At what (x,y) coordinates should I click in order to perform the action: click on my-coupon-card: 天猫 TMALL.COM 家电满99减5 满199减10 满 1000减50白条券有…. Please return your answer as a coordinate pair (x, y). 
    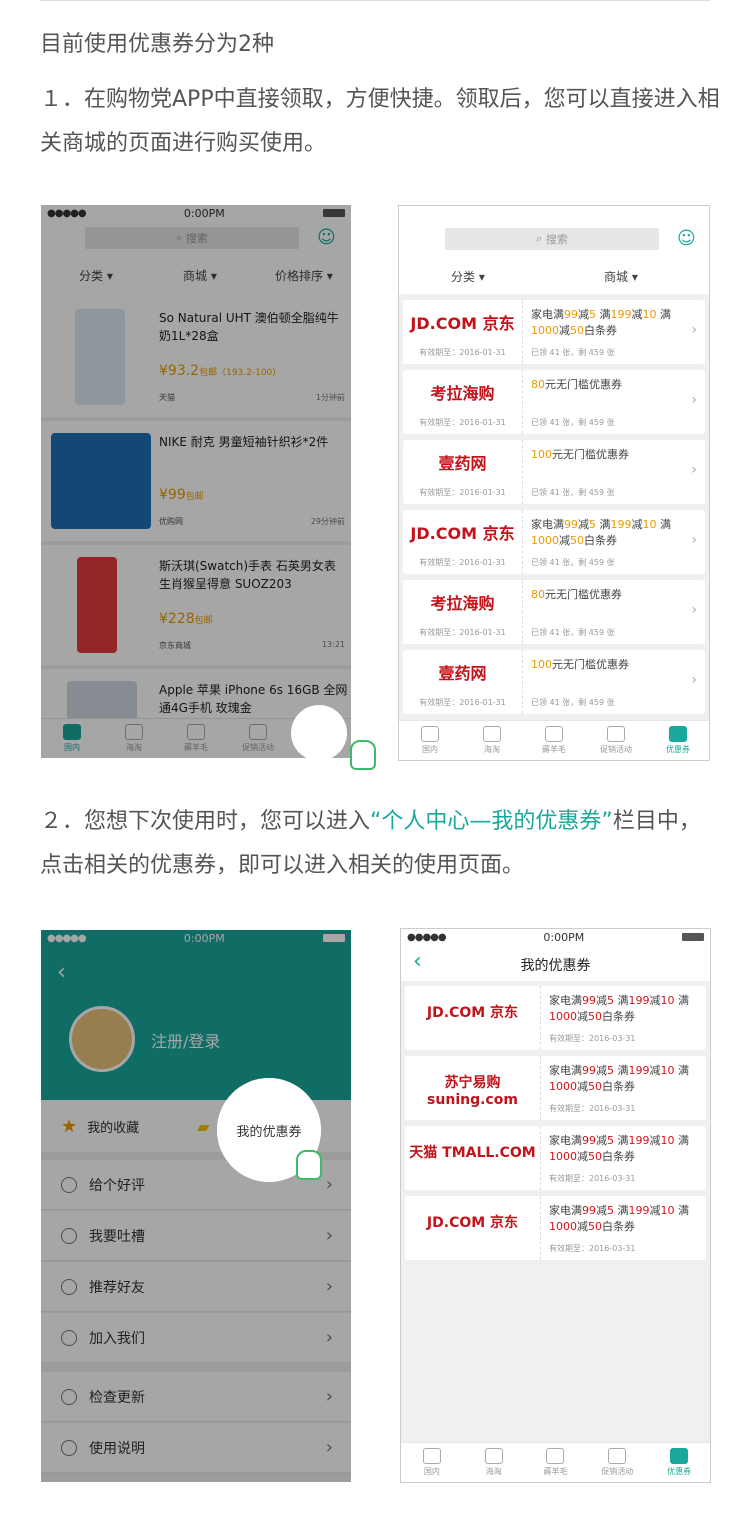
    Looking at the image, I should click on (555, 1158).